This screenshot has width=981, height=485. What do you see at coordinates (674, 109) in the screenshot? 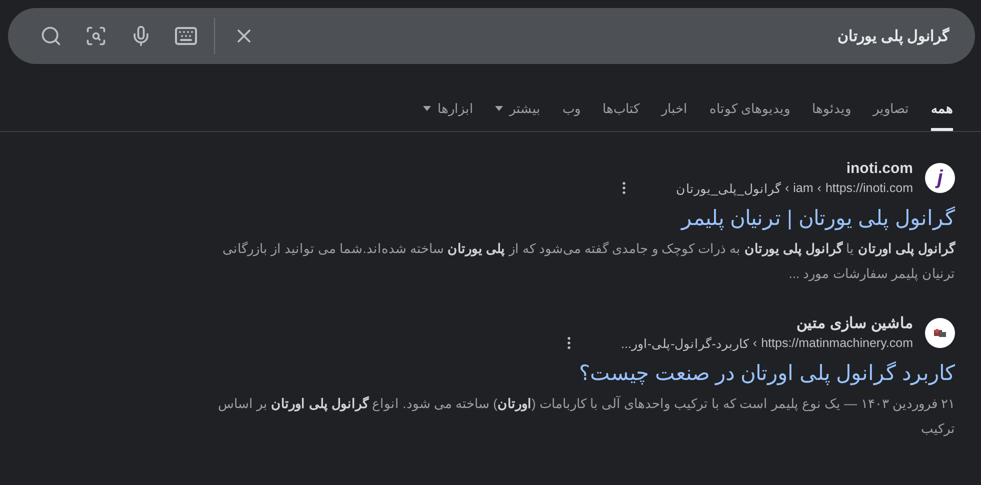
I see `search-tab: اخبار` at bounding box center [674, 109].